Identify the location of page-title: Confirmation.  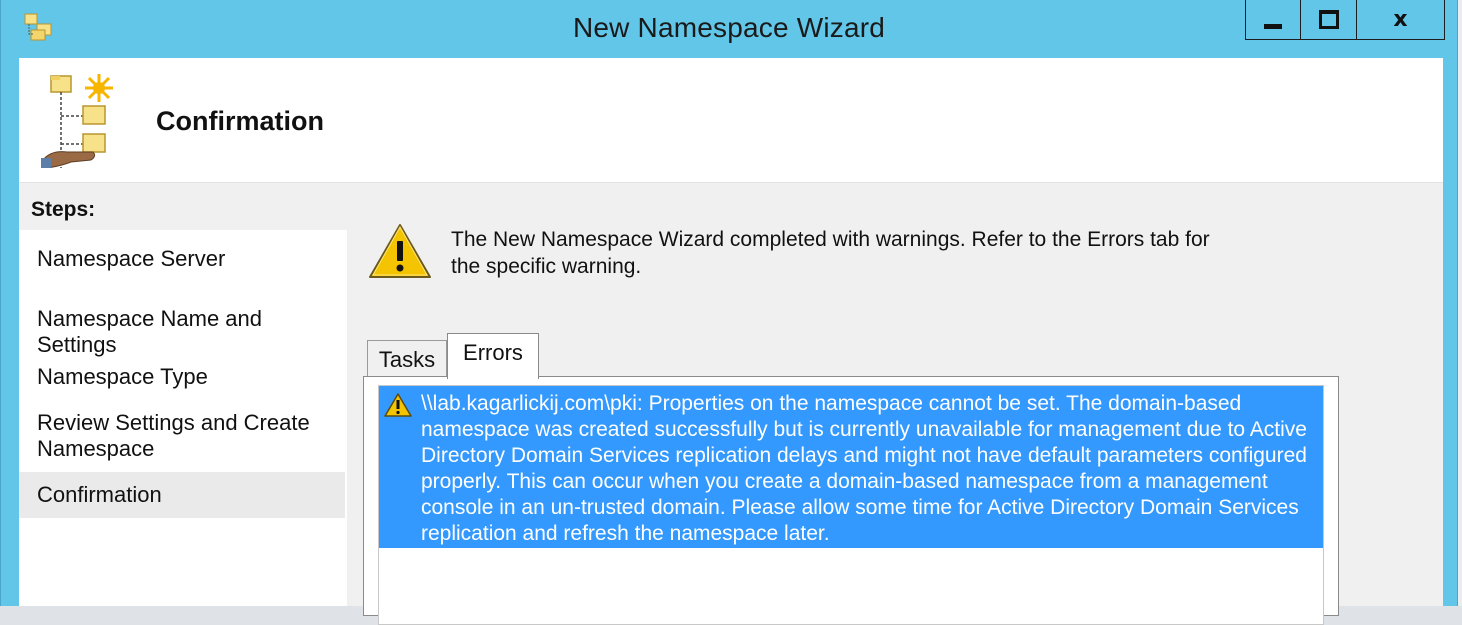
(240, 121).